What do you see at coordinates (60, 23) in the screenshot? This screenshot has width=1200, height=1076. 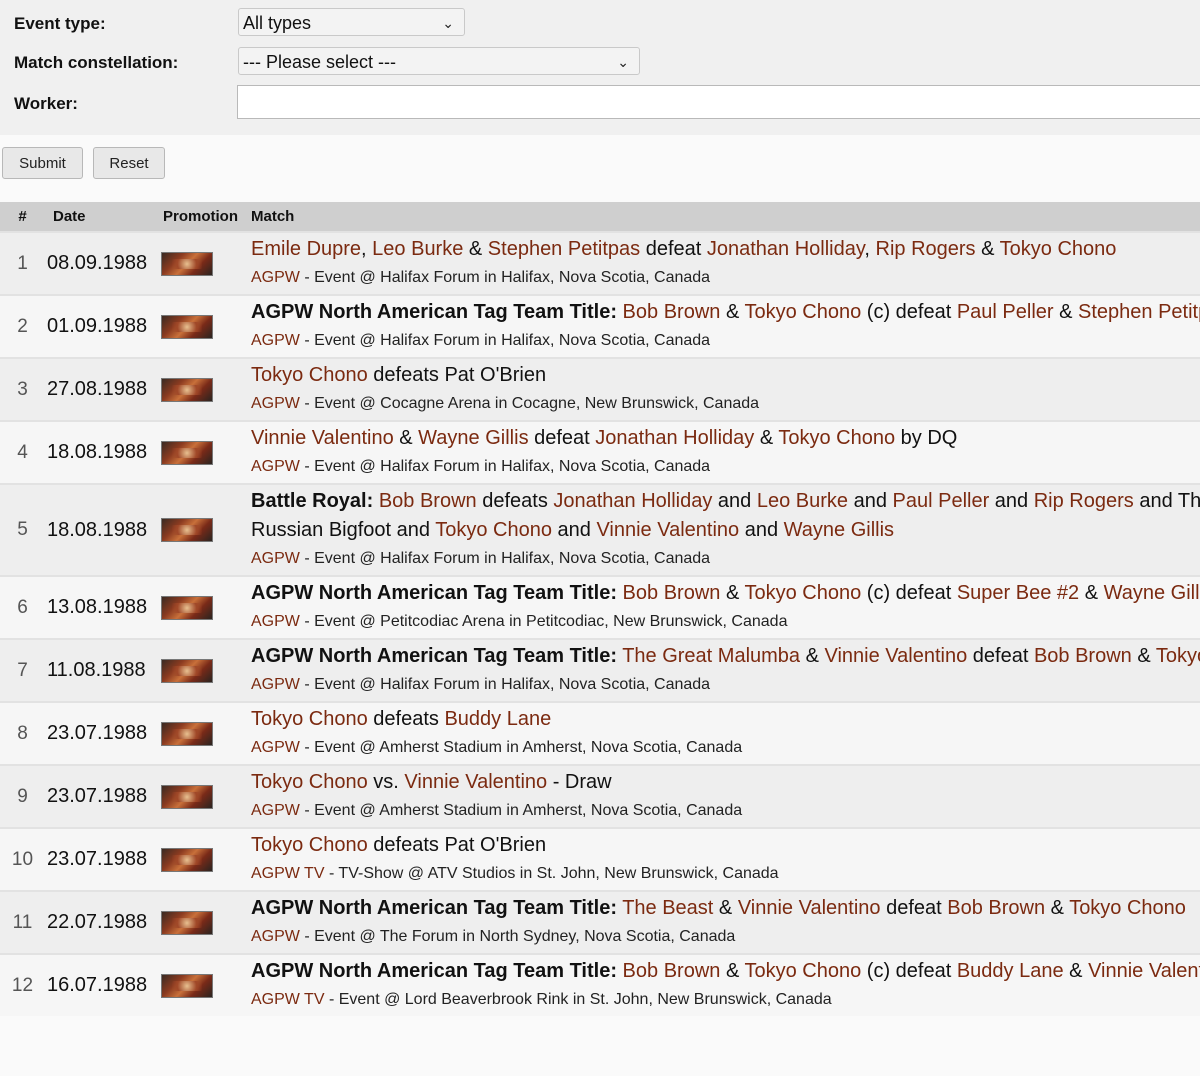 I see `event-type-label: Event type:` at bounding box center [60, 23].